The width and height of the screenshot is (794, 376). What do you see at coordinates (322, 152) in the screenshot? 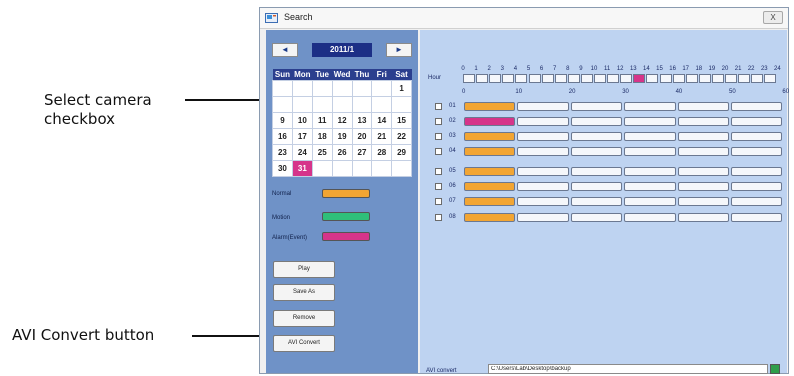
I see `calendar-day: 25` at bounding box center [322, 152].